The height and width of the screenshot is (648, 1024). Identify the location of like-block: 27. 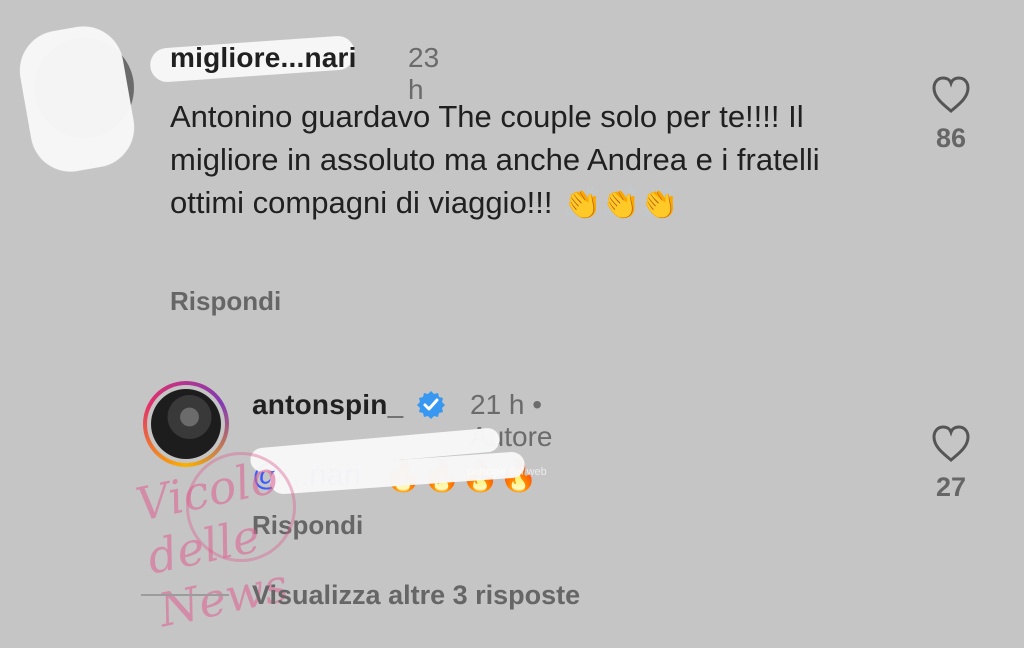
(951, 464).